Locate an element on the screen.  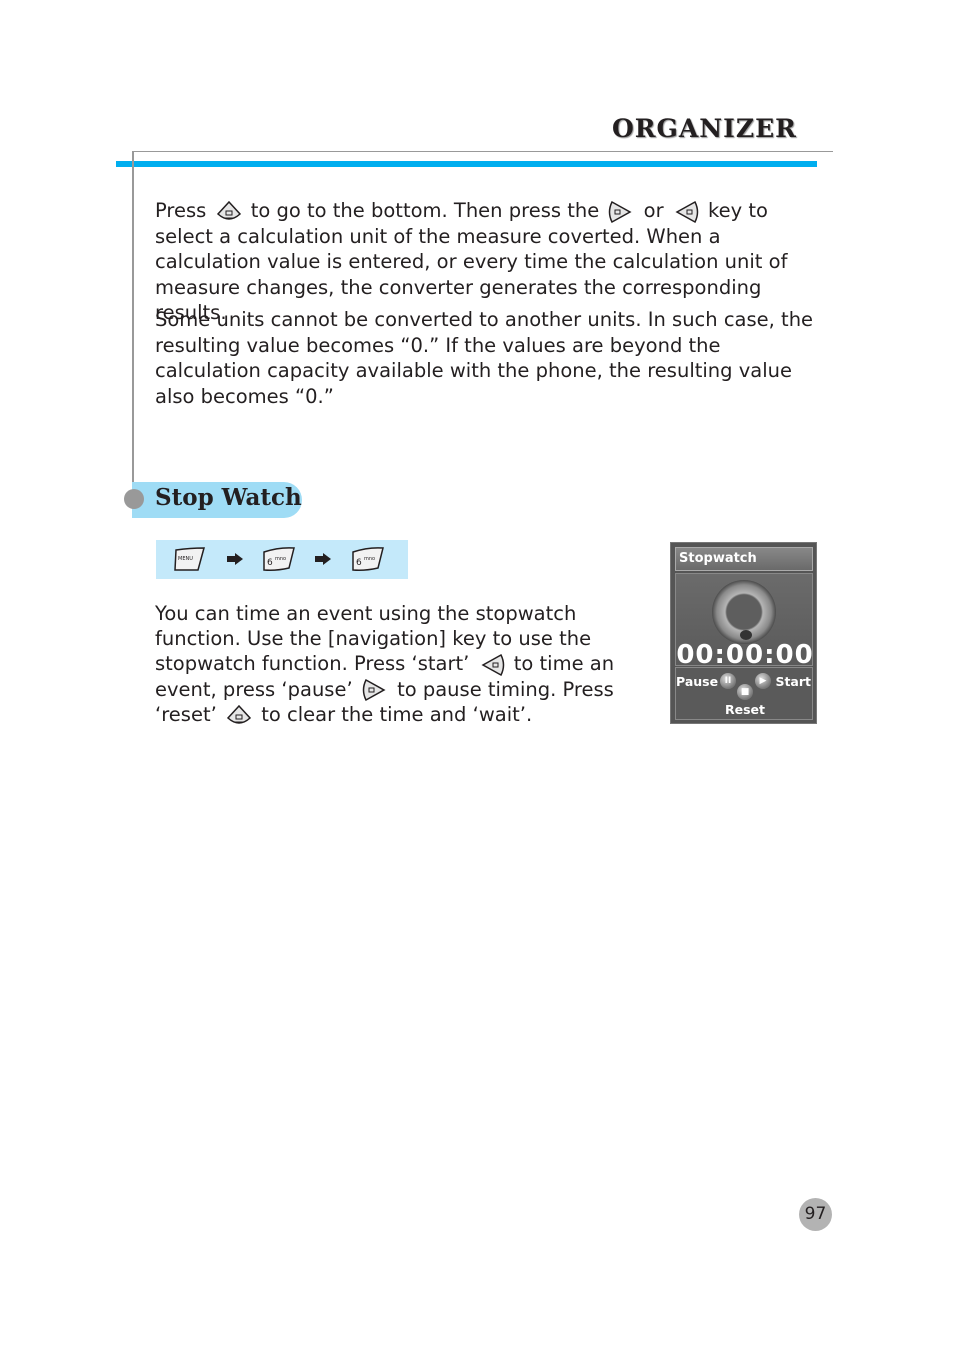
section-bullet-icon is located at coordinates (134, 499).